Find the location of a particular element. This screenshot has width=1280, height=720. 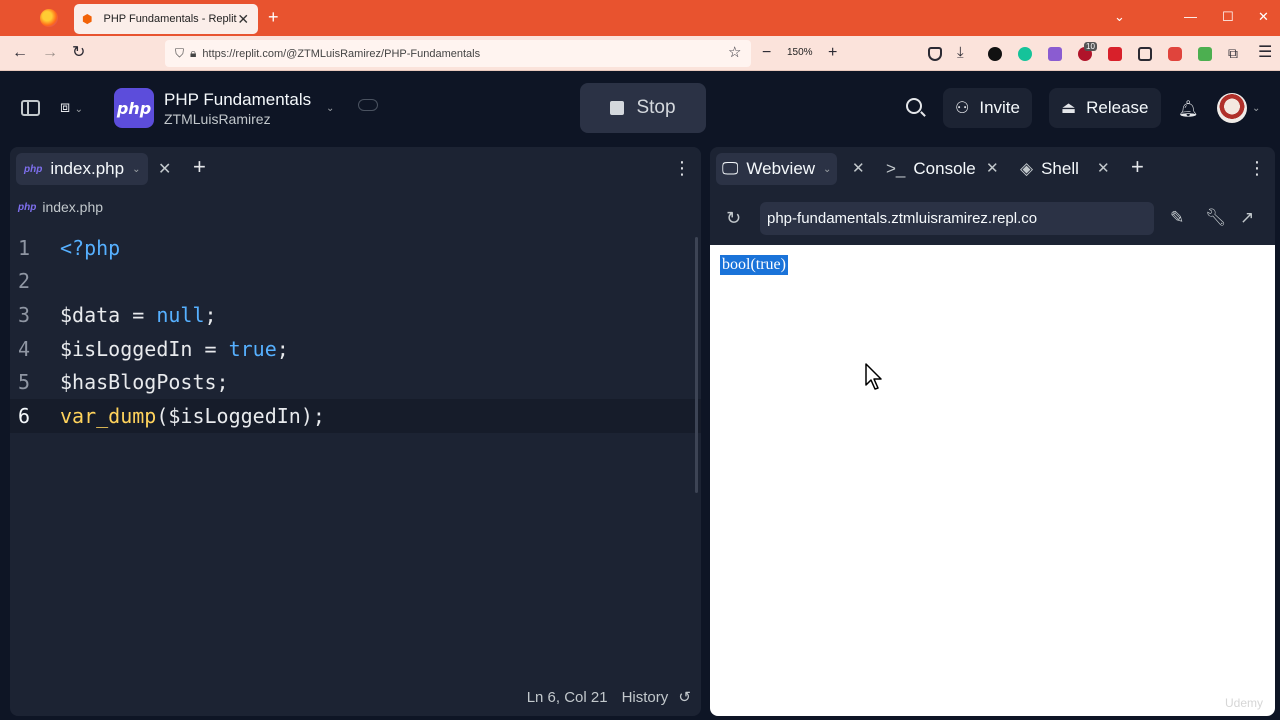

browser-tab-bar: ⬢ PHP Fundamentals - Replit ✕ + ⌄ — ☐ ✕ is located at coordinates (640, 18).